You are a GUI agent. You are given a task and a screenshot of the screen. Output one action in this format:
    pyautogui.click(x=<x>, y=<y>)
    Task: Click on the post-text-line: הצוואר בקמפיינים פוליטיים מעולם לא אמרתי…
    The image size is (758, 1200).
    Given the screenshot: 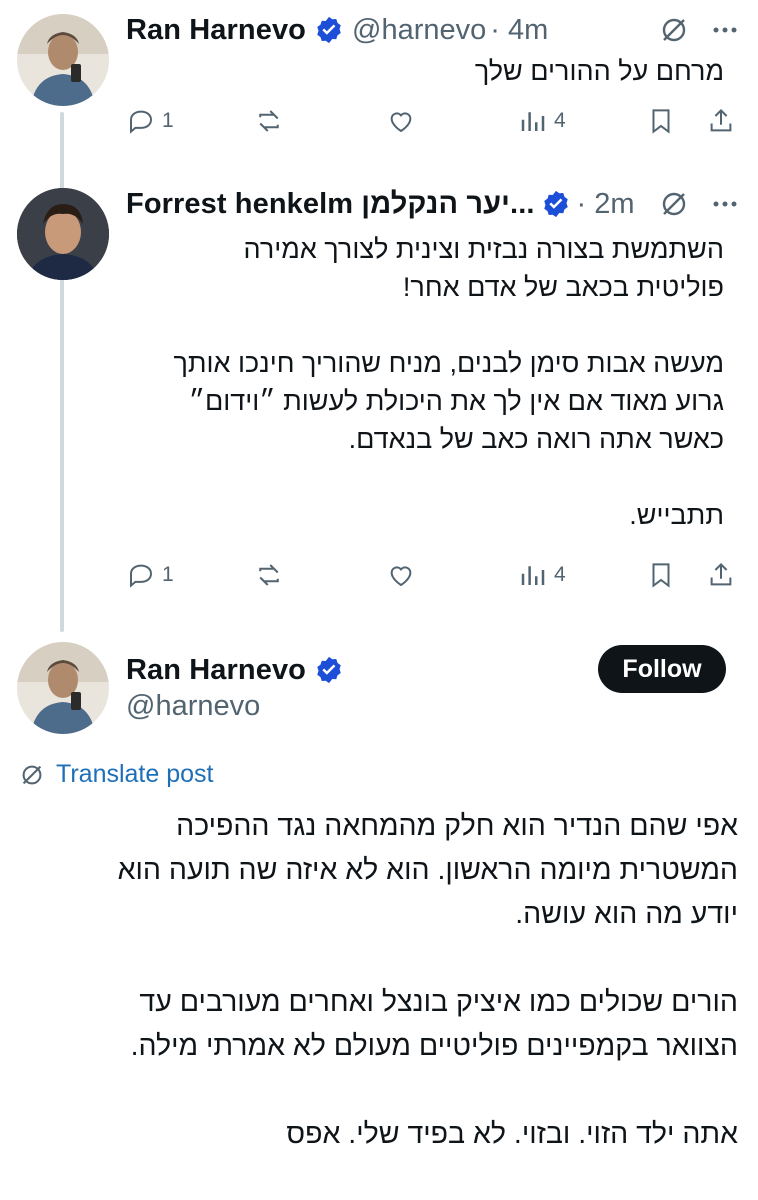 What is the action you would take?
    pyautogui.click(x=434, y=1046)
    